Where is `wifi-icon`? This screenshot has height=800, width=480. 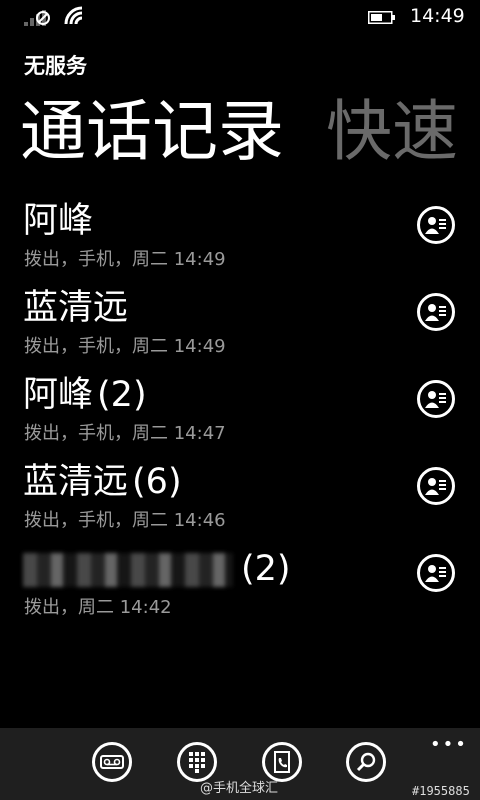 wifi-icon is located at coordinates (73, 15).